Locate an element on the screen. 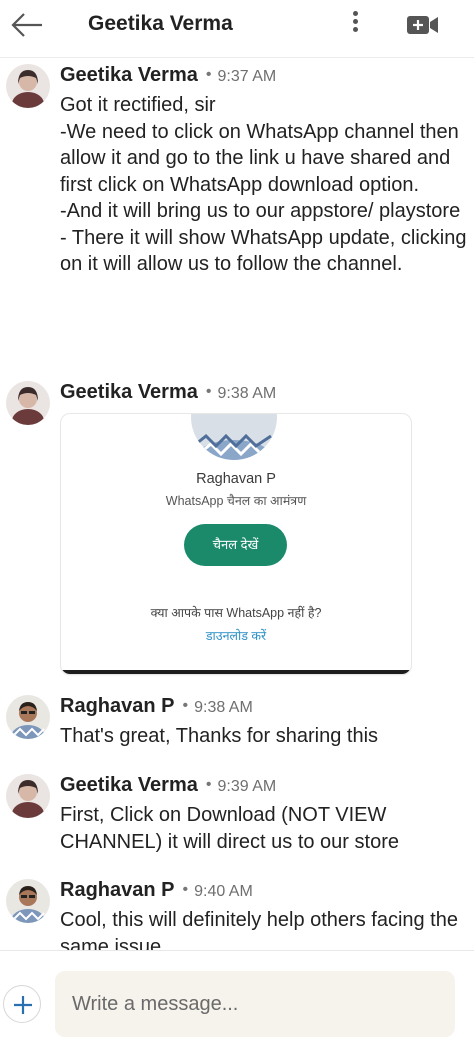 This screenshot has height=1052, width=474. video-call-icon is located at coordinates (422, 25).